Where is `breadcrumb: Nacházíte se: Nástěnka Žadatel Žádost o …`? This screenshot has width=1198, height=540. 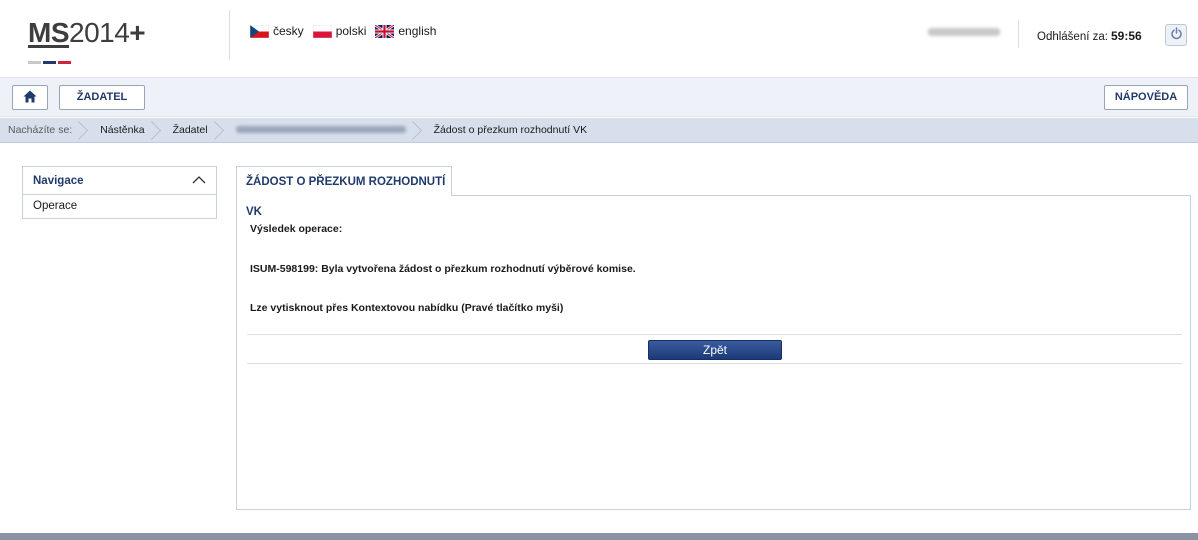 breadcrumb: Nacházíte se: Nástěnka Žadatel Žádost o … is located at coordinates (599, 130).